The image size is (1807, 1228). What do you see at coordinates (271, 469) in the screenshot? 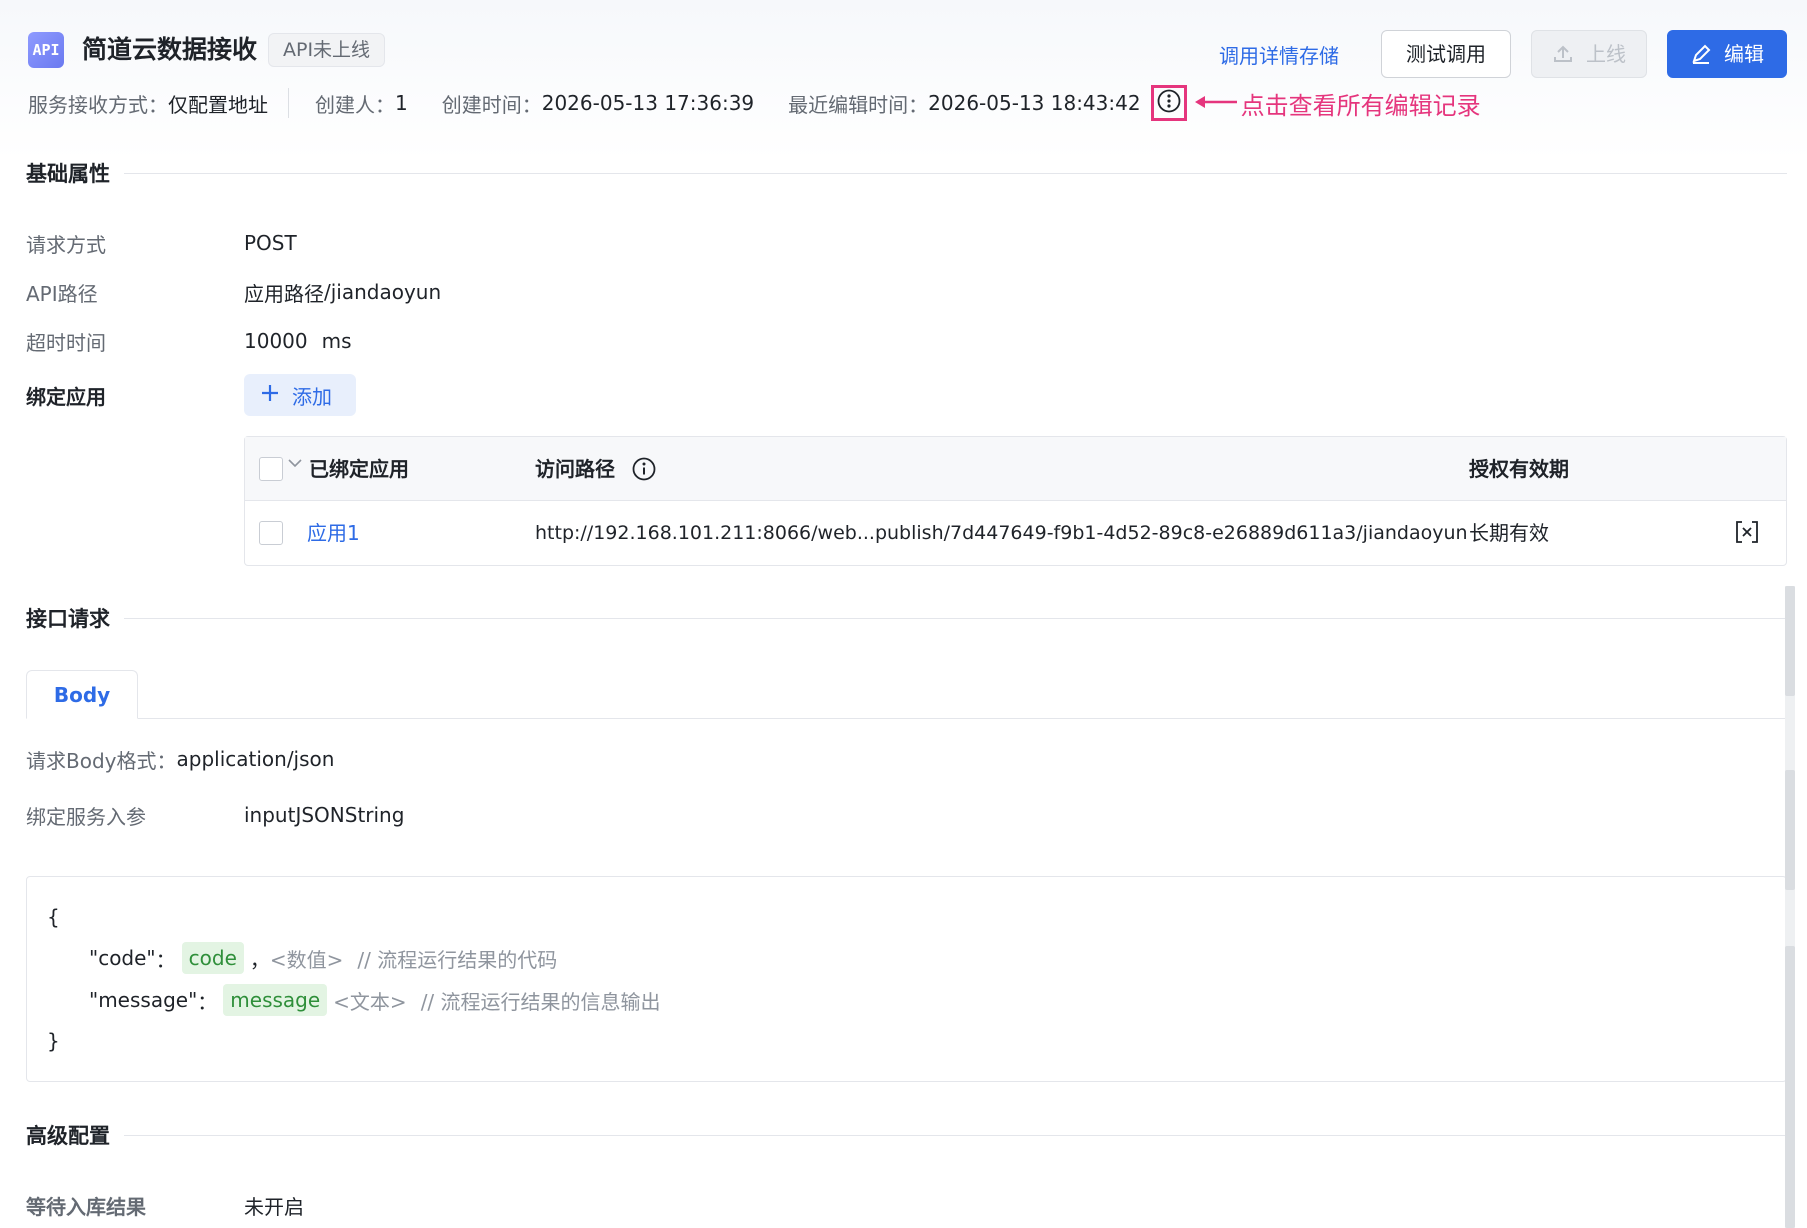
I see `select-all-checkbox` at bounding box center [271, 469].